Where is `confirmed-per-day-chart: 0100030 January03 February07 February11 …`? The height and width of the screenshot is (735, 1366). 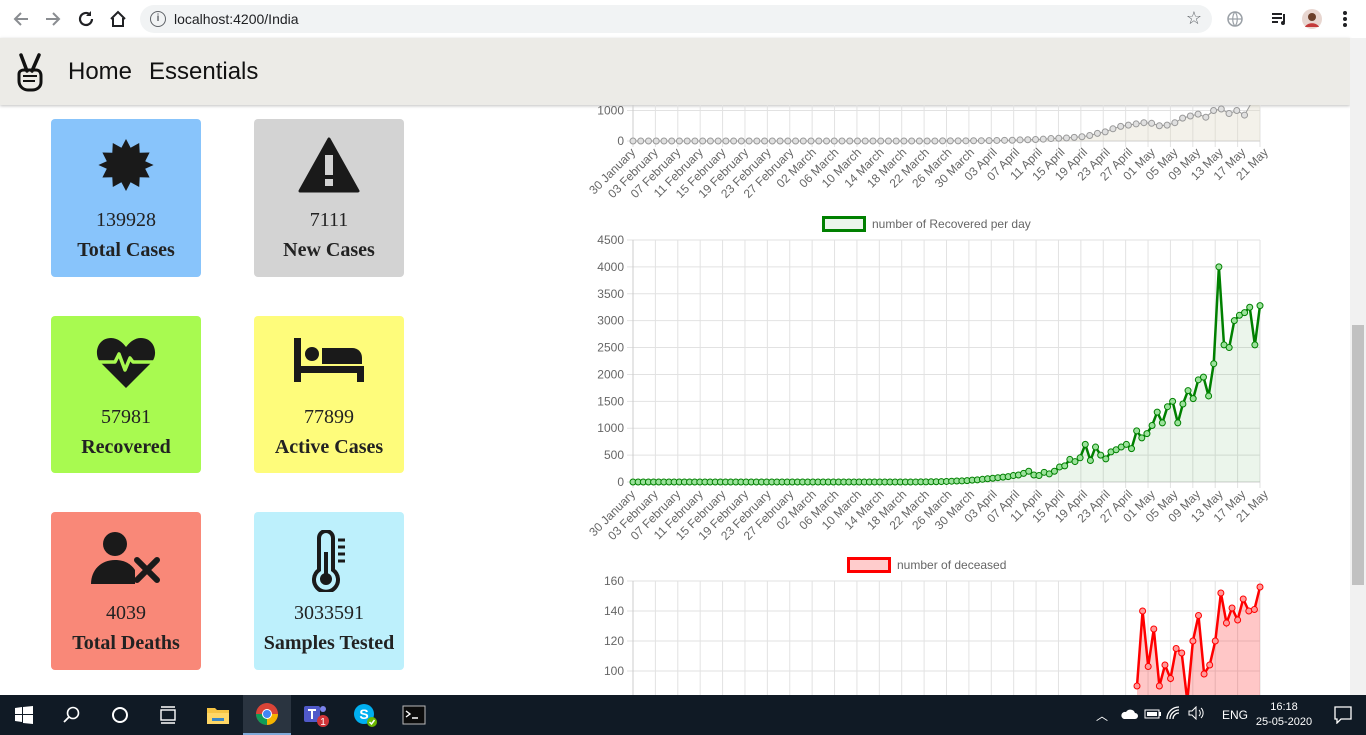
confirmed-per-day-chart: 0100030 January03 February07 February11 … is located at coordinates (928, 153).